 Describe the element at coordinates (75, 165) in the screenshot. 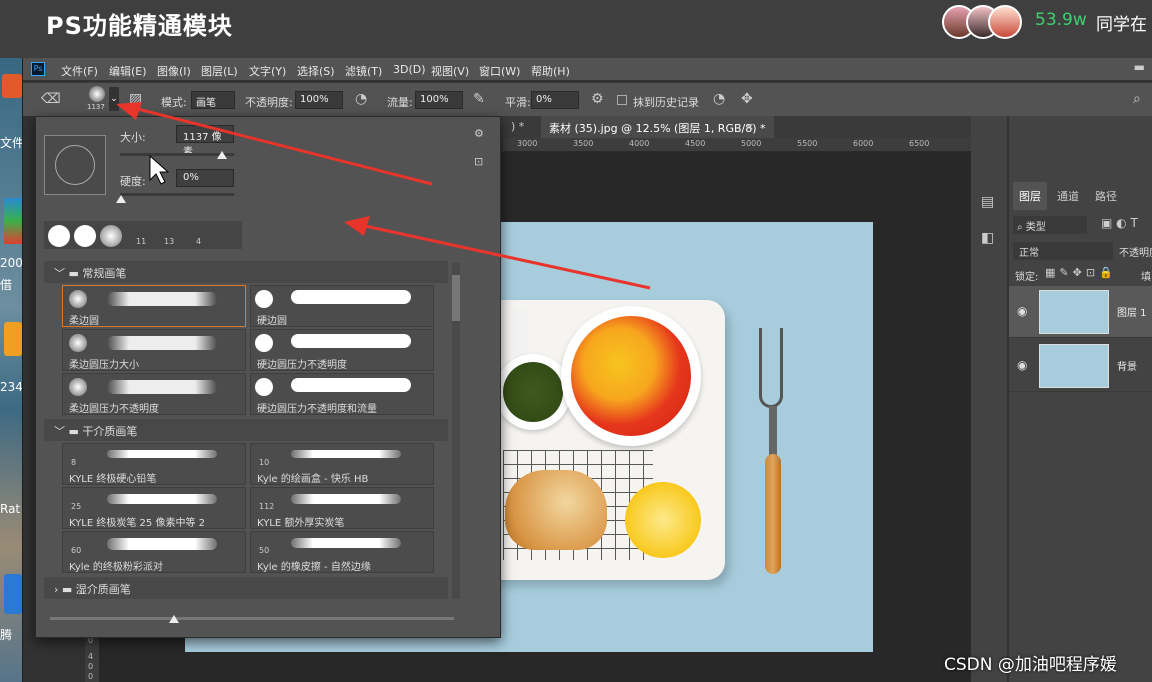

I see `brush-angle-preview` at that location.